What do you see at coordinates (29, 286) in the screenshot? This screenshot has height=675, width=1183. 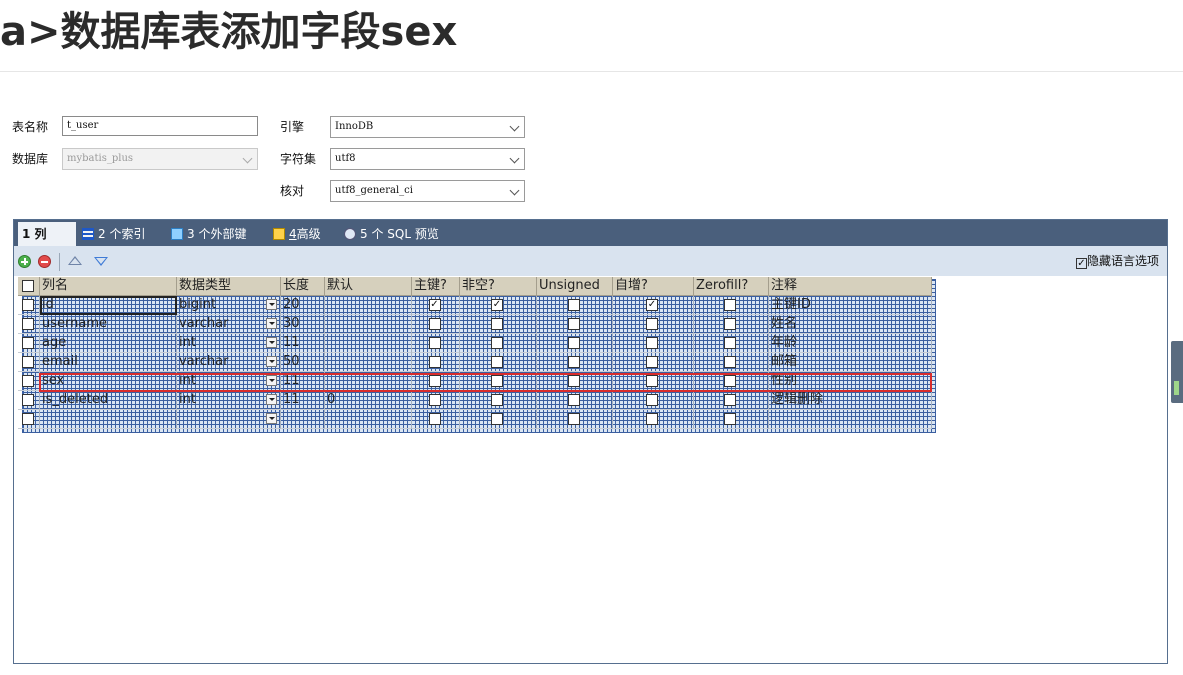 I see `select-all-cell` at bounding box center [29, 286].